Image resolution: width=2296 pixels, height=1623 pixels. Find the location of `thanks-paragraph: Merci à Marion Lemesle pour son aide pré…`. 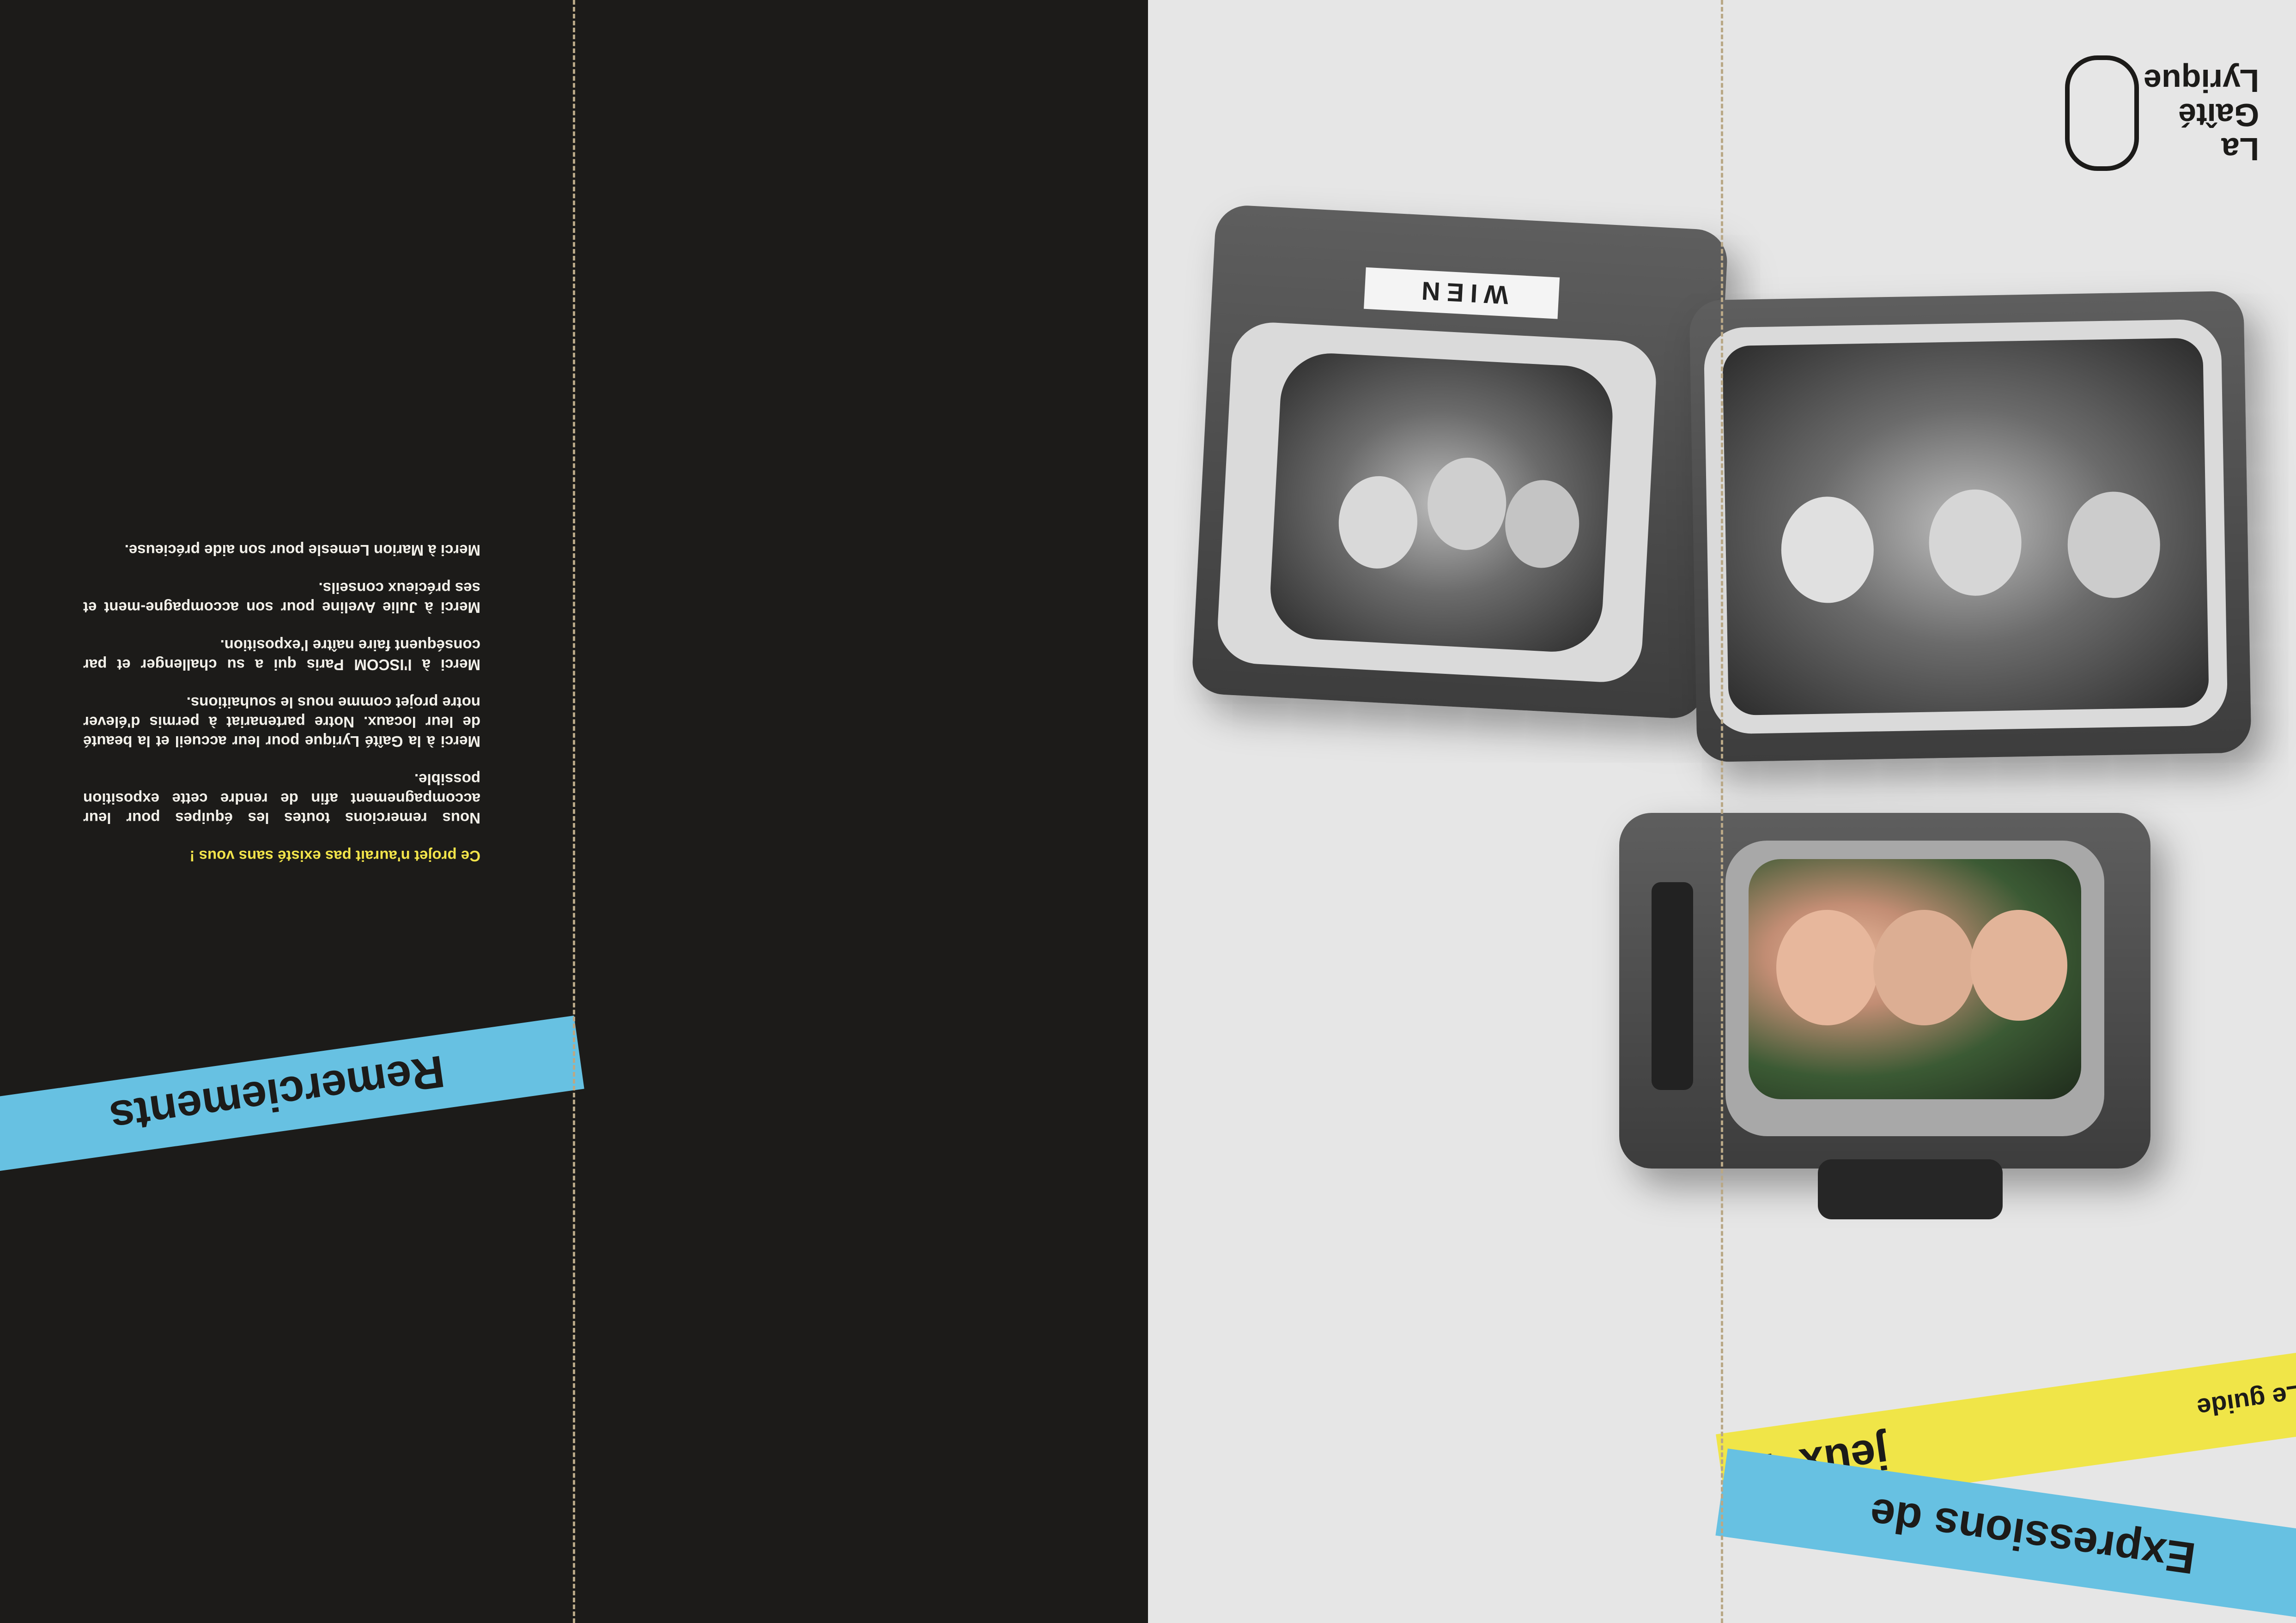

thanks-paragraph: Merci à Marion Lemesle pour son aide pré… is located at coordinates (302, 550).